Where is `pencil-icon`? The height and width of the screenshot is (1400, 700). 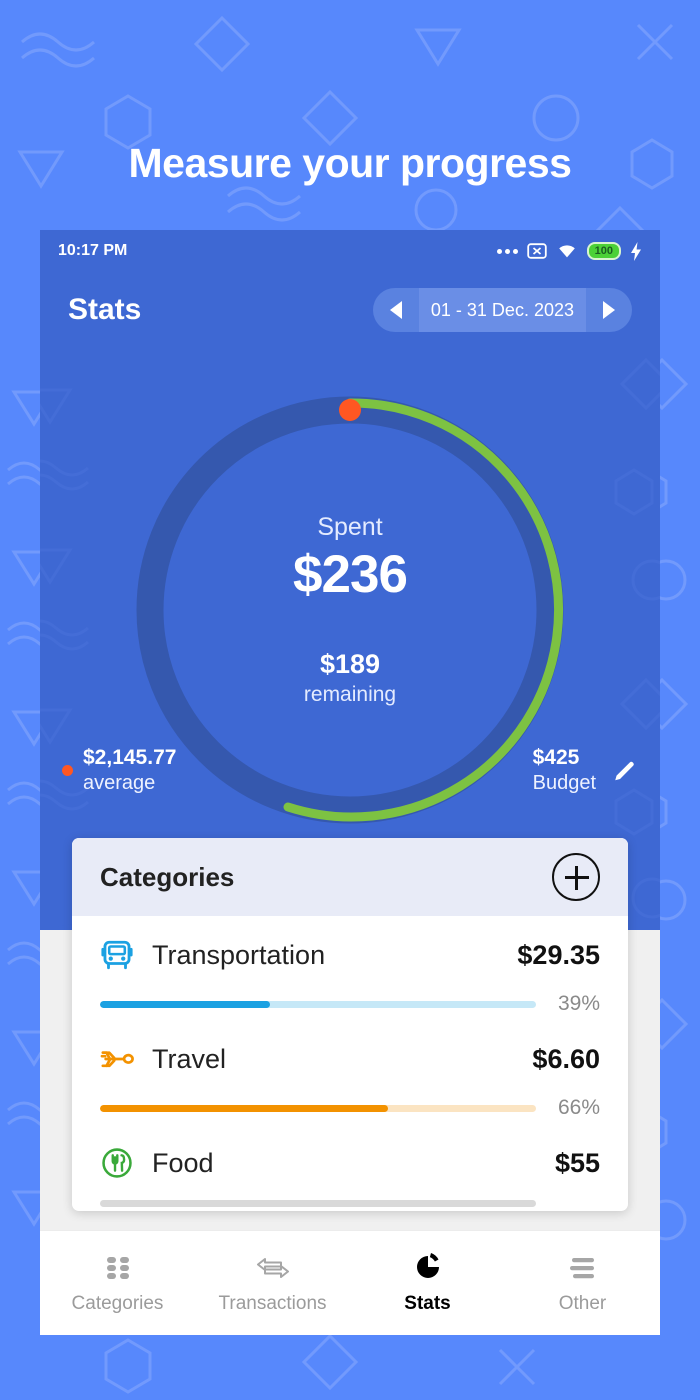
pencil-icon is located at coordinates (625, 771).